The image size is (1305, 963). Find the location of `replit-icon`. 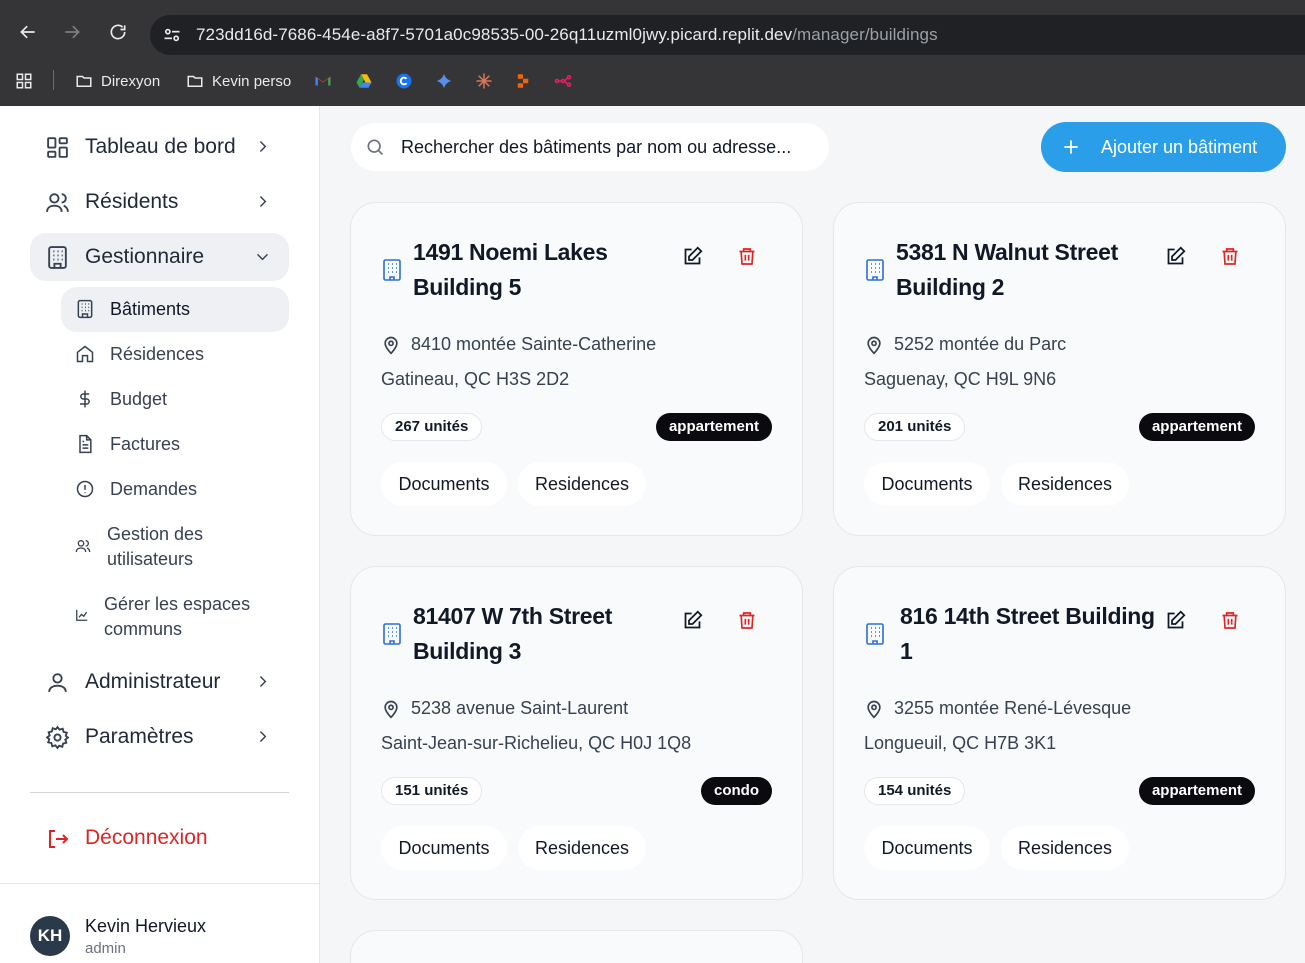

replit-icon is located at coordinates (523, 81).